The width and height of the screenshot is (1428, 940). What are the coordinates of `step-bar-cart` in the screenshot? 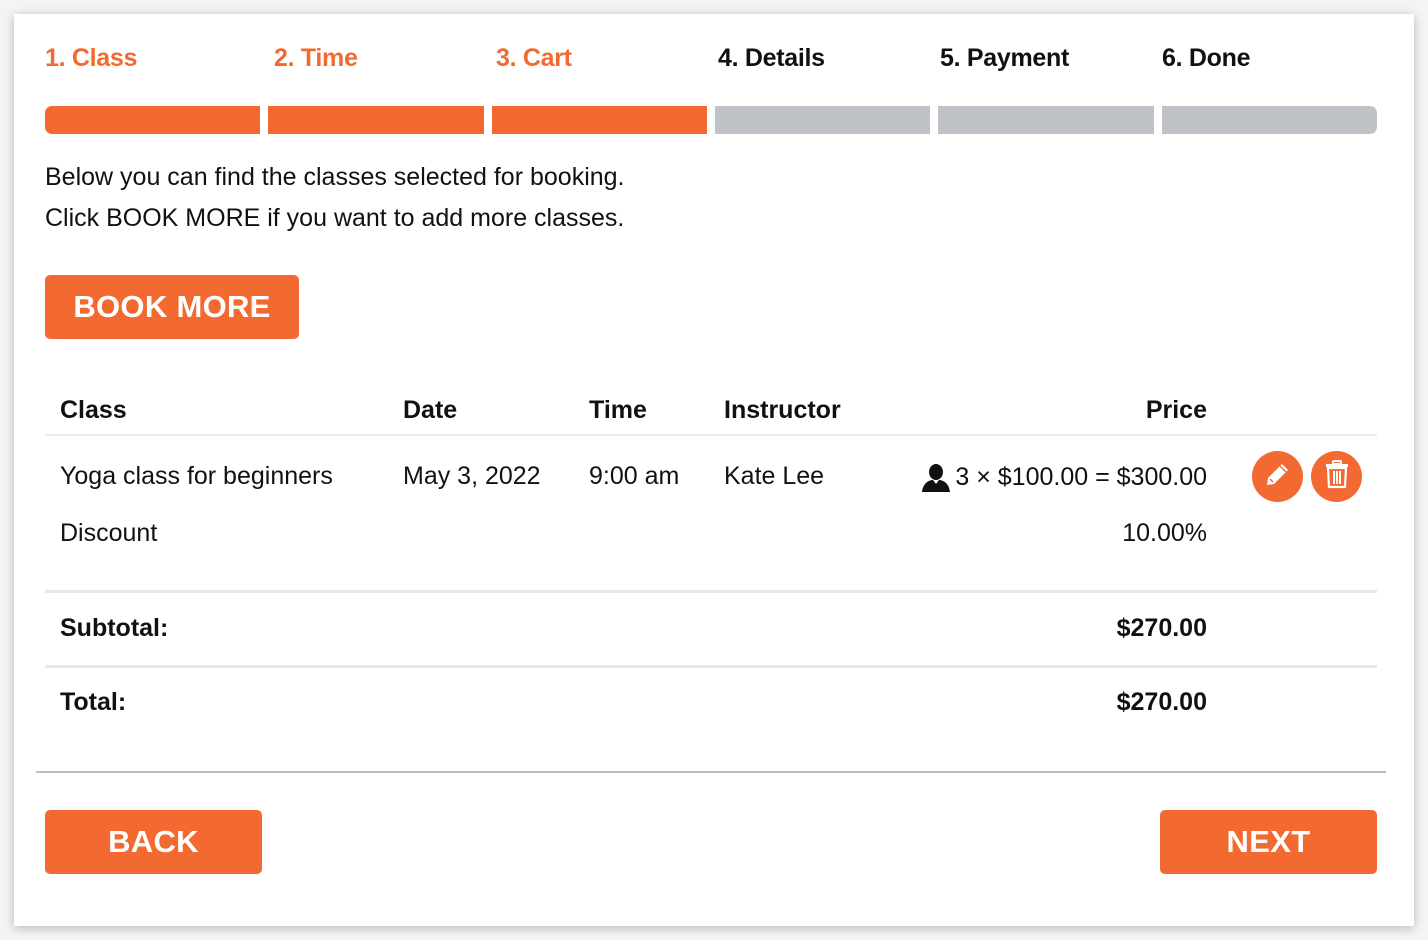 It's located at (599, 120).